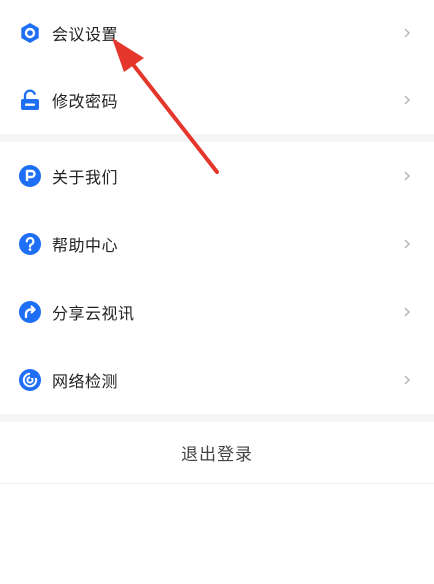  What do you see at coordinates (217, 312) in the screenshot?
I see `menu-item-share: 分享云视讯` at bounding box center [217, 312].